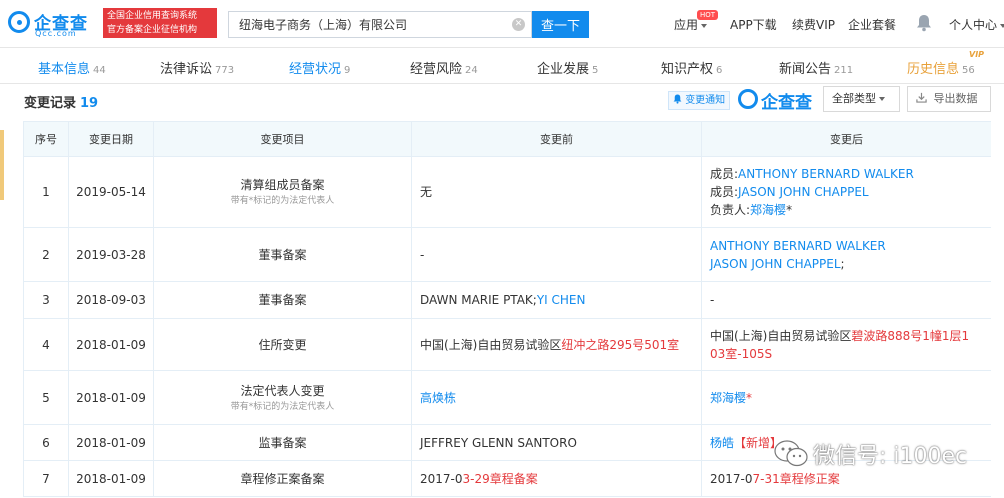 This screenshot has height=498, width=1004. I want to click on col-header-date: 变更日期, so click(111, 139).